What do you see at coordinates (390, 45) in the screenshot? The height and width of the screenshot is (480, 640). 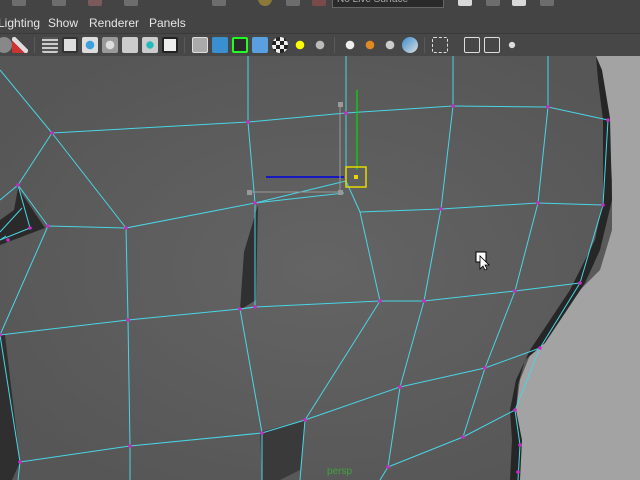 I see `motion-blur-icon` at bounding box center [390, 45].